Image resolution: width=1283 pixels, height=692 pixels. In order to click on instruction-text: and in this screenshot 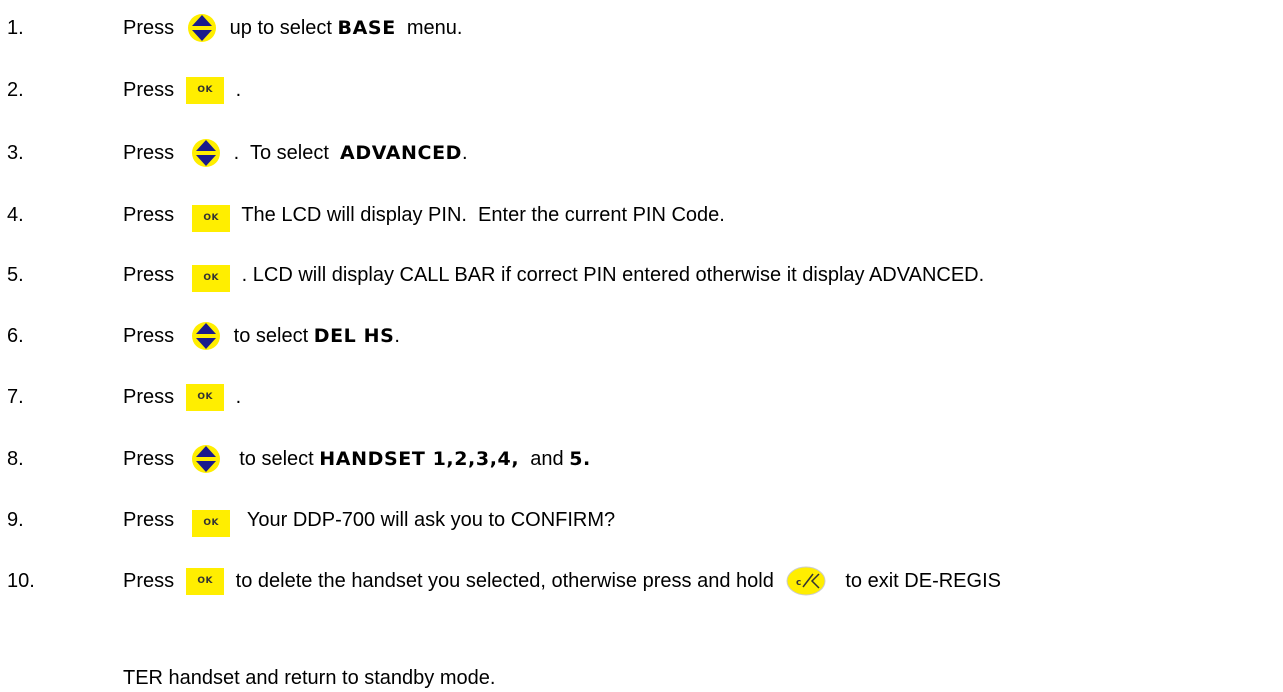, I will do `click(544, 458)`.